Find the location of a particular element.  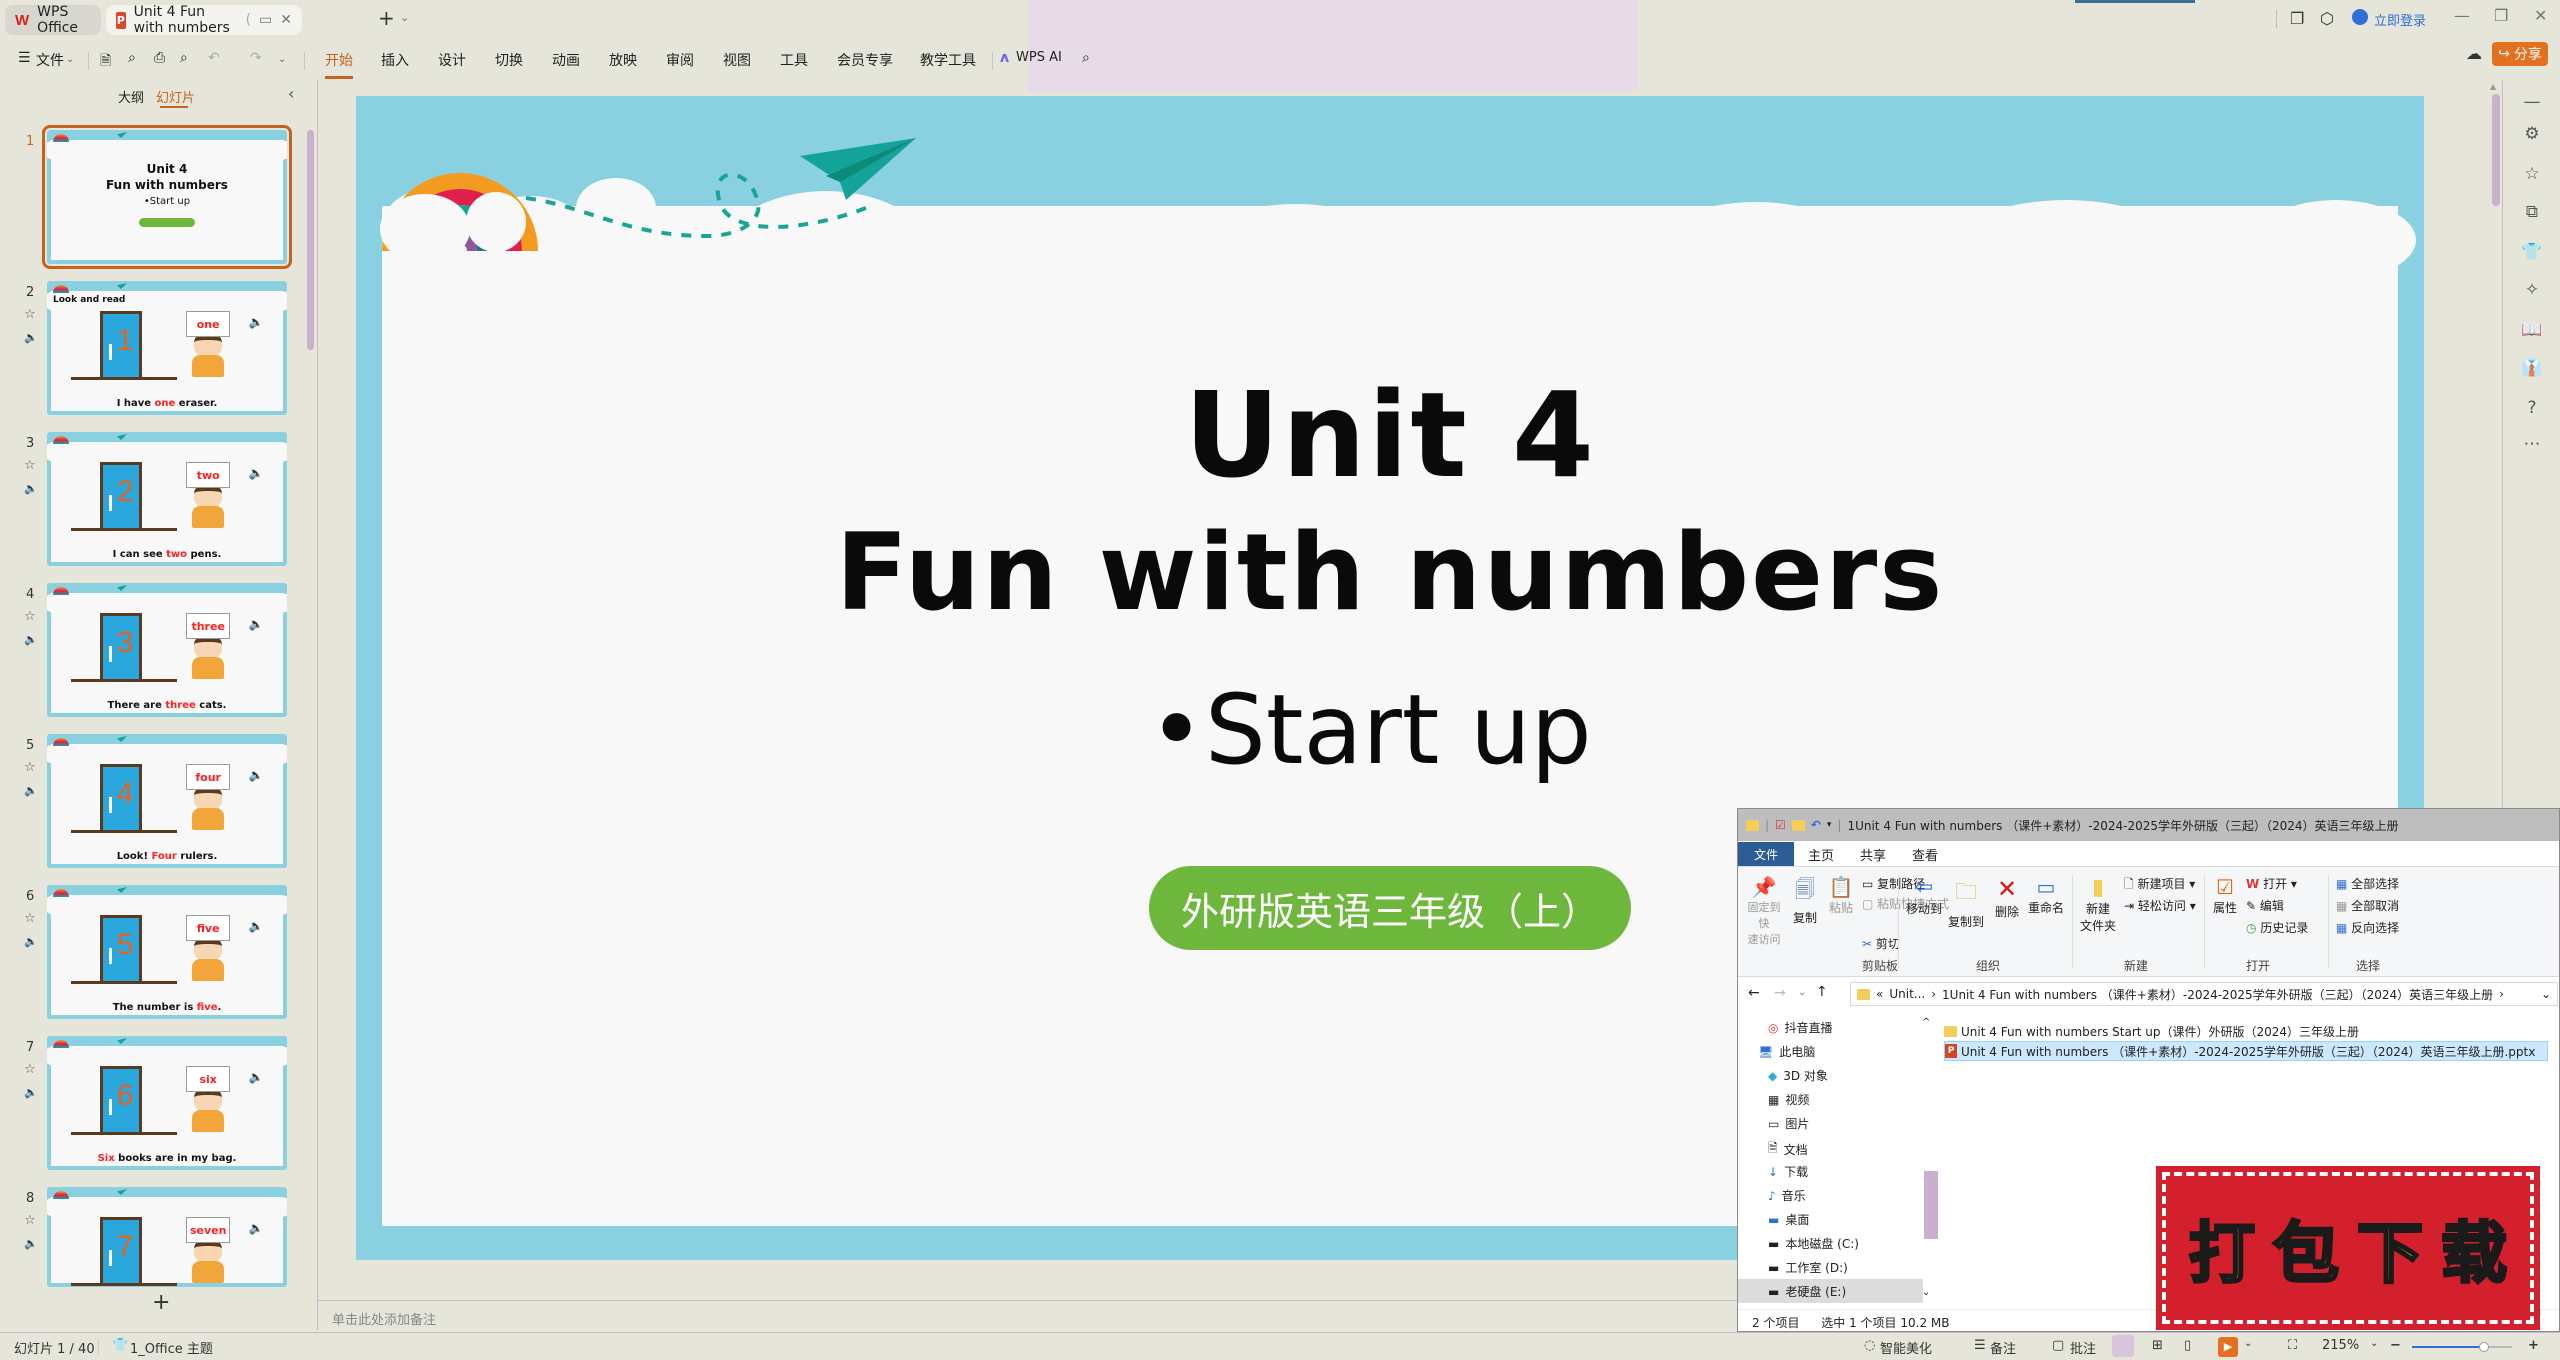

print-icon: ⎙ is located at coordinates (159, 58).